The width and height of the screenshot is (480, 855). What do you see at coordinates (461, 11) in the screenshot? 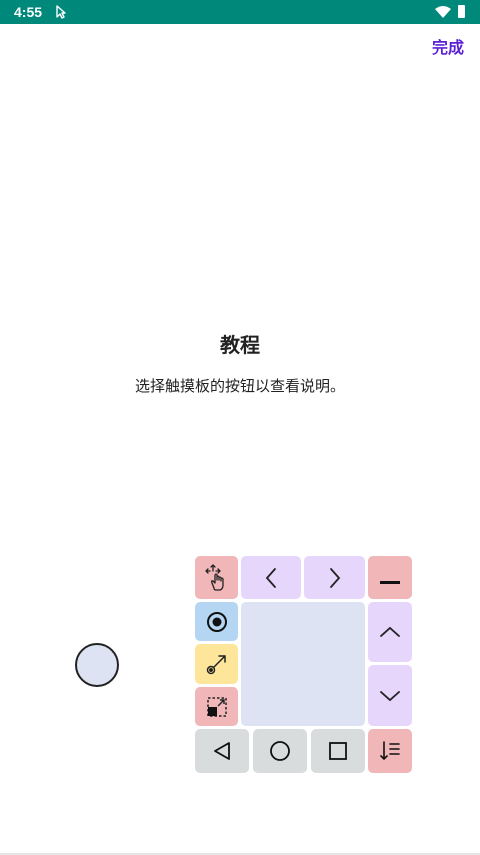
I see `battery-icon` at bounding box center [461, 11].